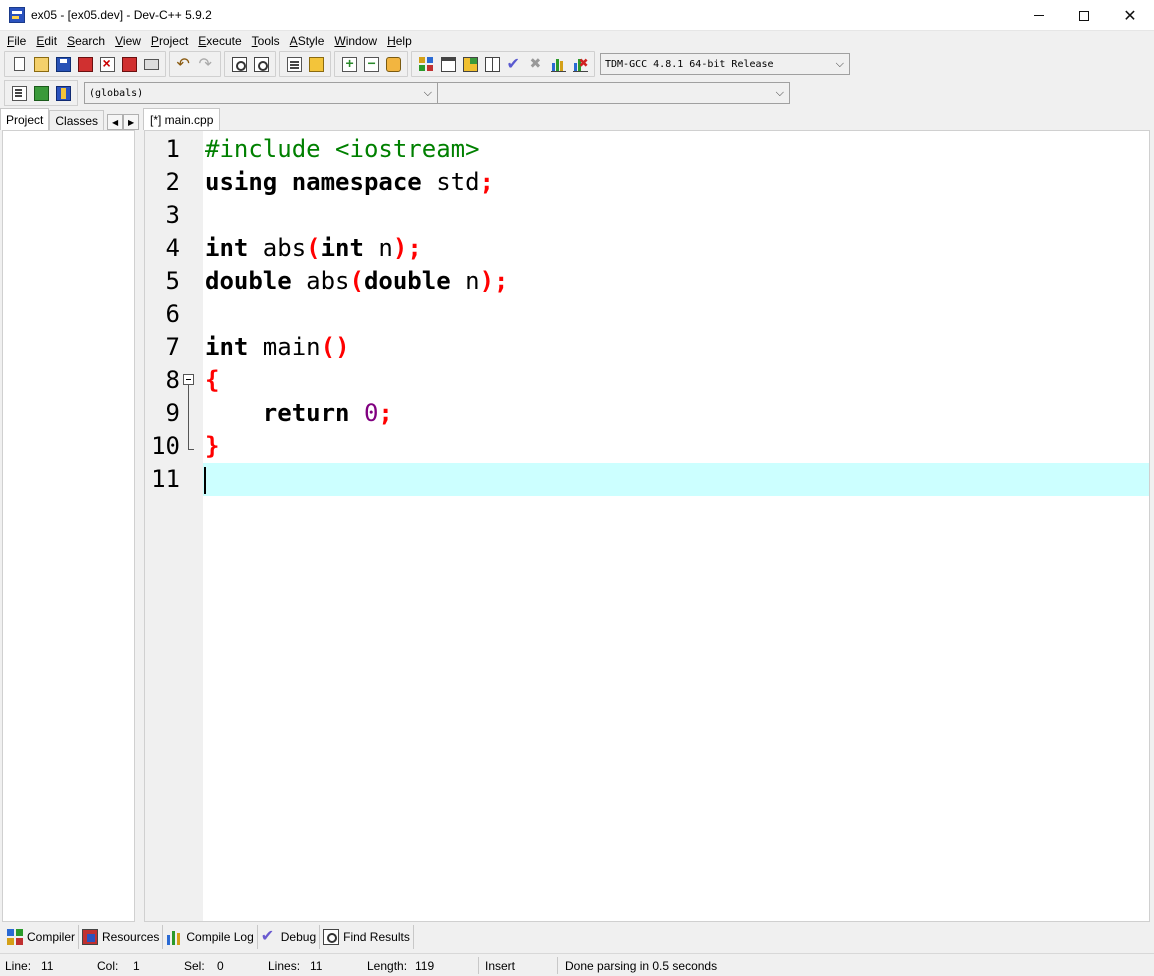 The image size is (1154, 976). Describe the element at coordinates (172, 380) in the screenshot. I see `line-number: 8` at that location.